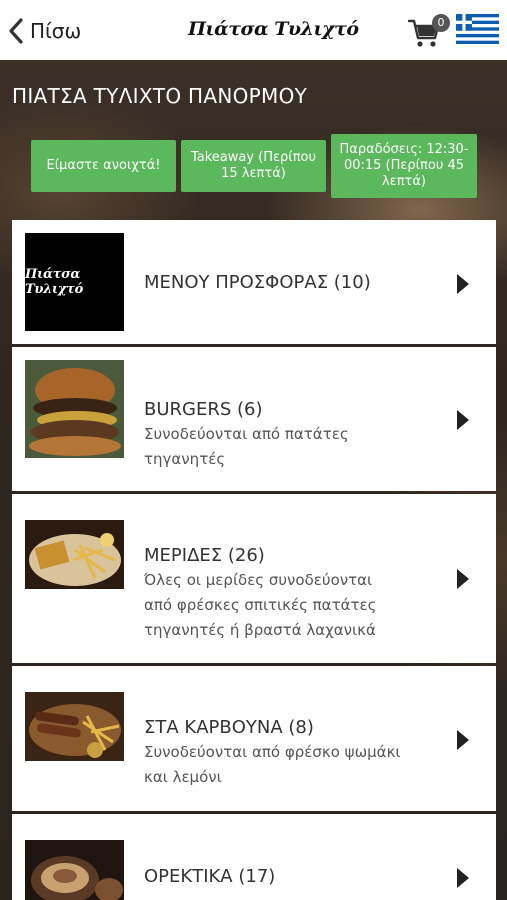 Image resolution: width=507 pixels, height=900 pixels. Describe the element at coordinates (253, 166) in the screenshot. I see `takeaway-badge: Takeaway (Περίπου 15 λεπτά)` at that location.